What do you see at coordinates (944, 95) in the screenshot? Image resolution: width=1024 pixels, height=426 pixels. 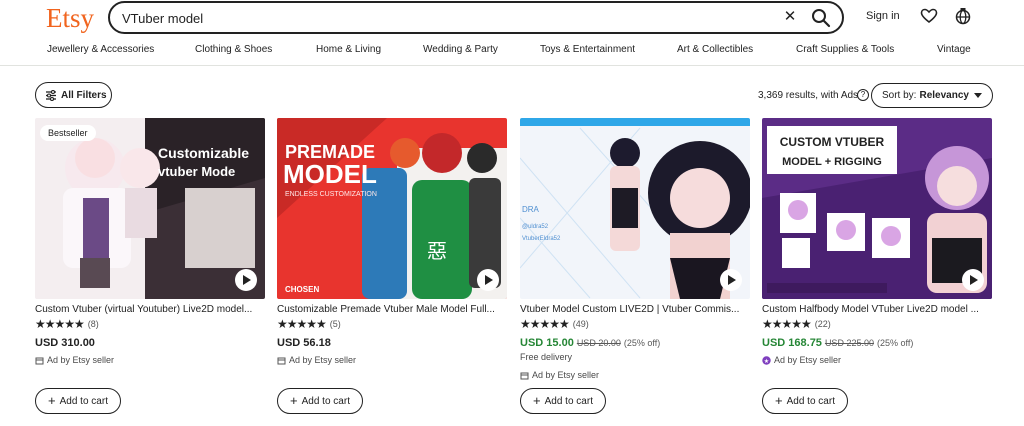 I see `sort-value: Relevancy` at bounding box center [944, 95].